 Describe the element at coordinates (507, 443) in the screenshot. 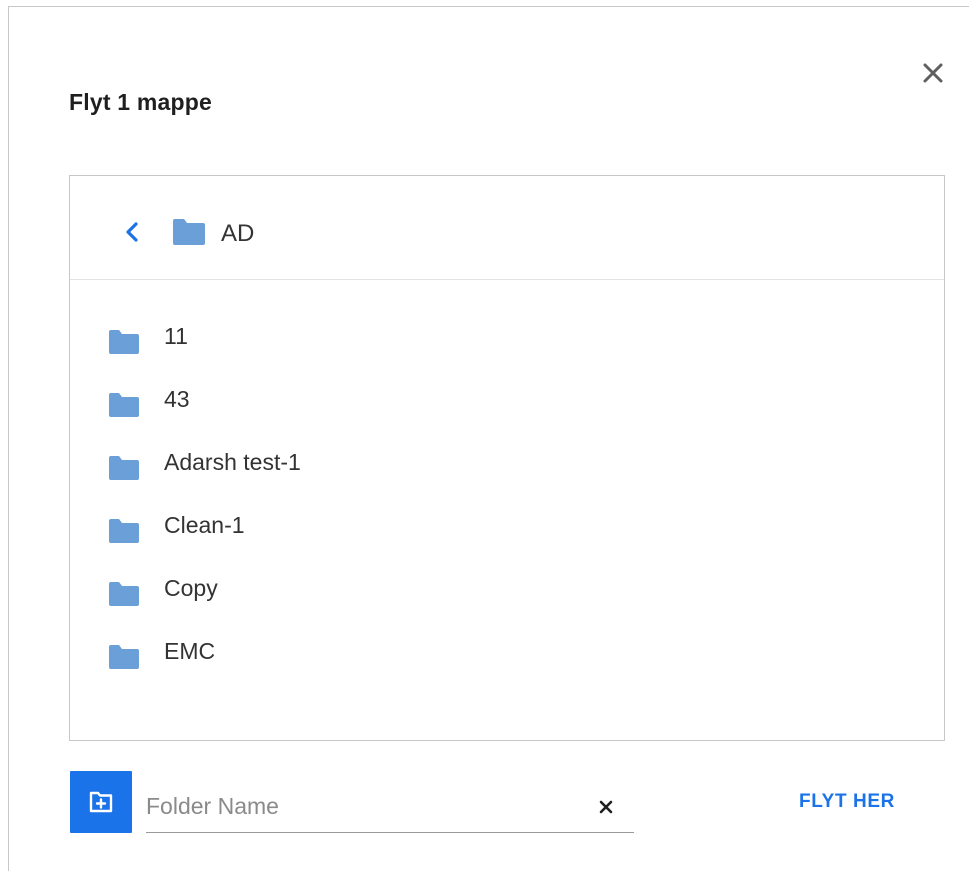

I see `list-item: Adarsh test-1` at that location.